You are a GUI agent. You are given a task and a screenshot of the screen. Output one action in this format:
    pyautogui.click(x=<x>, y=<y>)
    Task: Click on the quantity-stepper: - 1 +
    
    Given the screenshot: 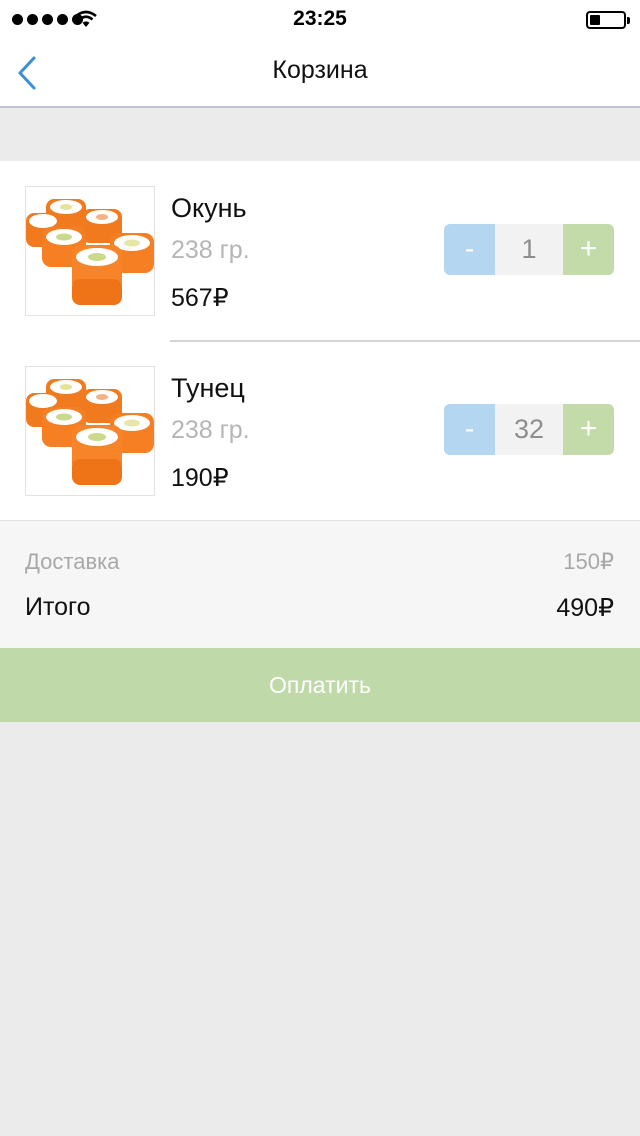 What is the action you would take?
    pyautogui.click(x=529, y=249)
    